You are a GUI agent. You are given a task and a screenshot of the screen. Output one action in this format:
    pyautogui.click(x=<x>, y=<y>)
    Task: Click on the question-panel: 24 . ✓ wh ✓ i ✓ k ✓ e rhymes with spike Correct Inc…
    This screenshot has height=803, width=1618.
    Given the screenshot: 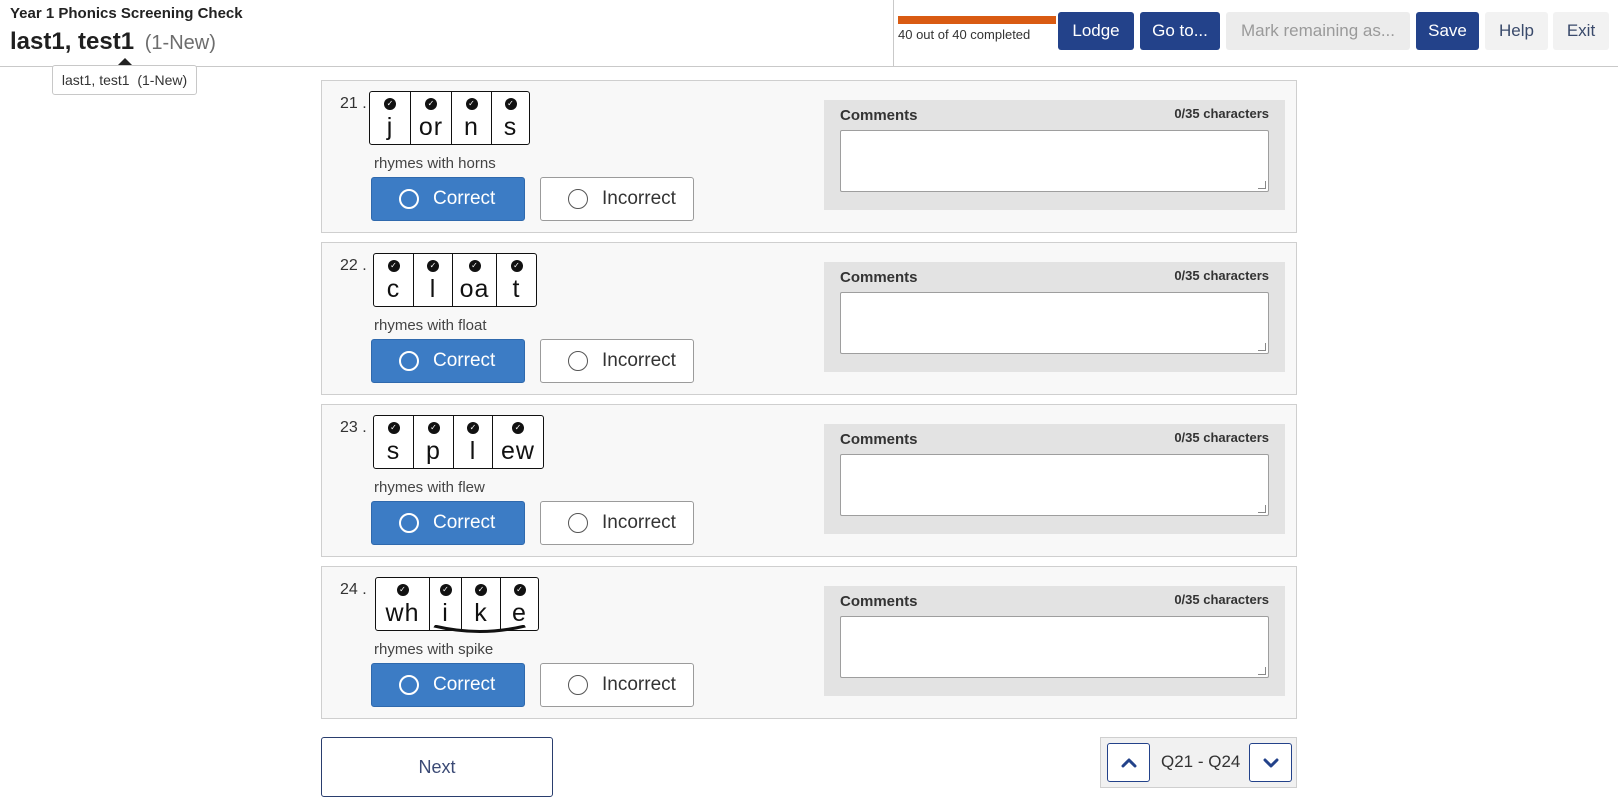 What is the action you would take?
    pyautogui.click(x=809, y=642)
    